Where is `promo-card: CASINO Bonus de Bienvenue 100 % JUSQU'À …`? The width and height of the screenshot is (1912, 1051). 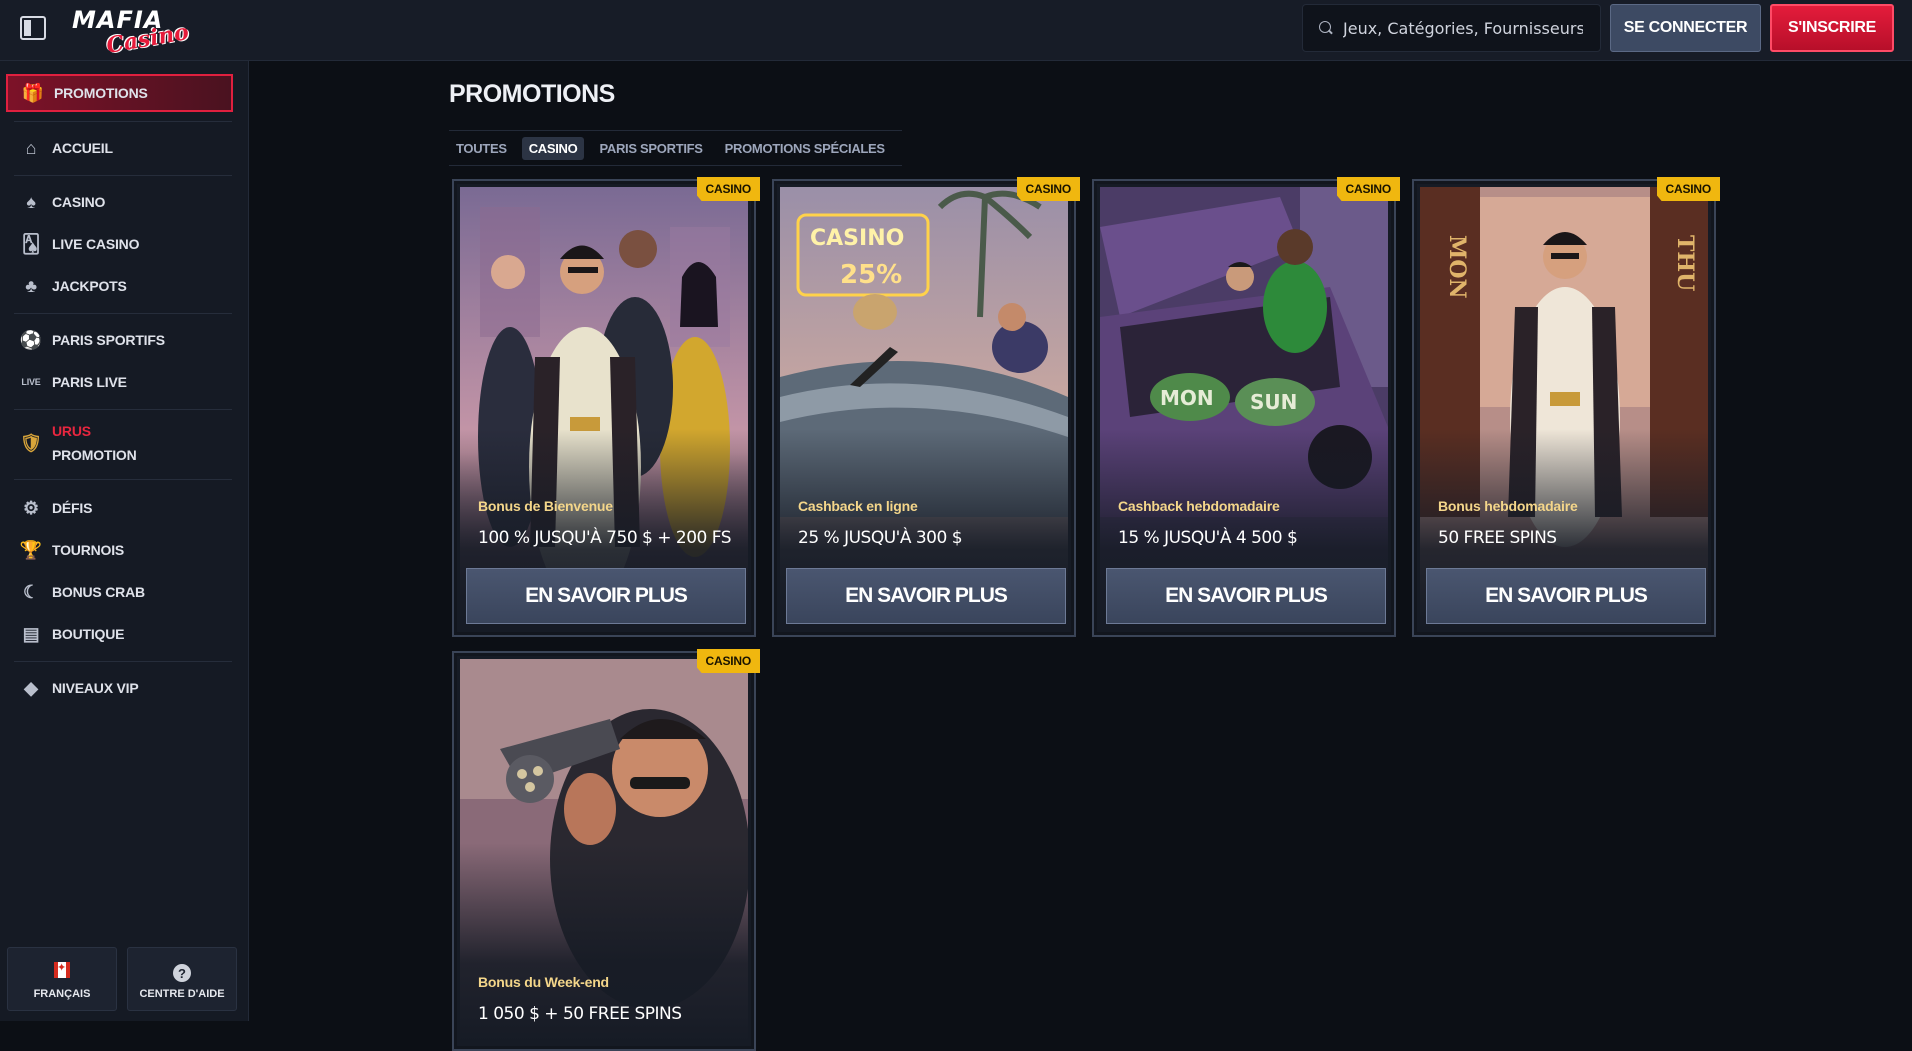 promo-card: CASINO Bonus de Bienvenue 100 % JUSQU'À … is located at coordinates (606, 407).